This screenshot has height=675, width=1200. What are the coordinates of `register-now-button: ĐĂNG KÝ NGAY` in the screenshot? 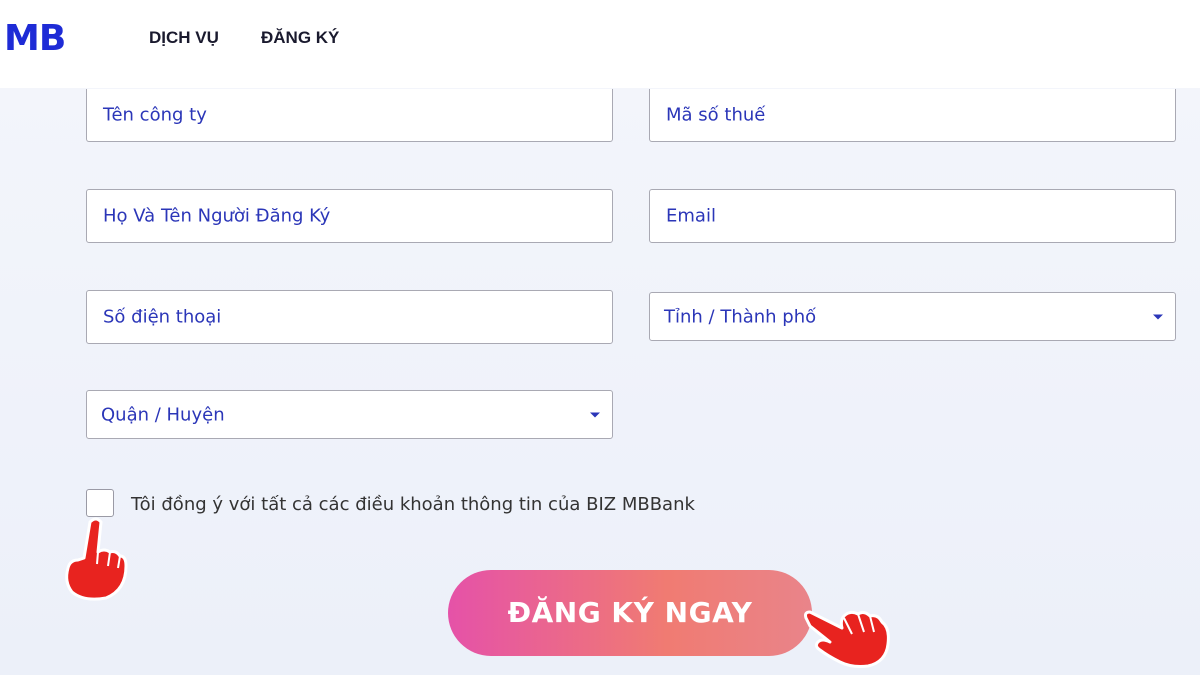 It's located at (630, 613).